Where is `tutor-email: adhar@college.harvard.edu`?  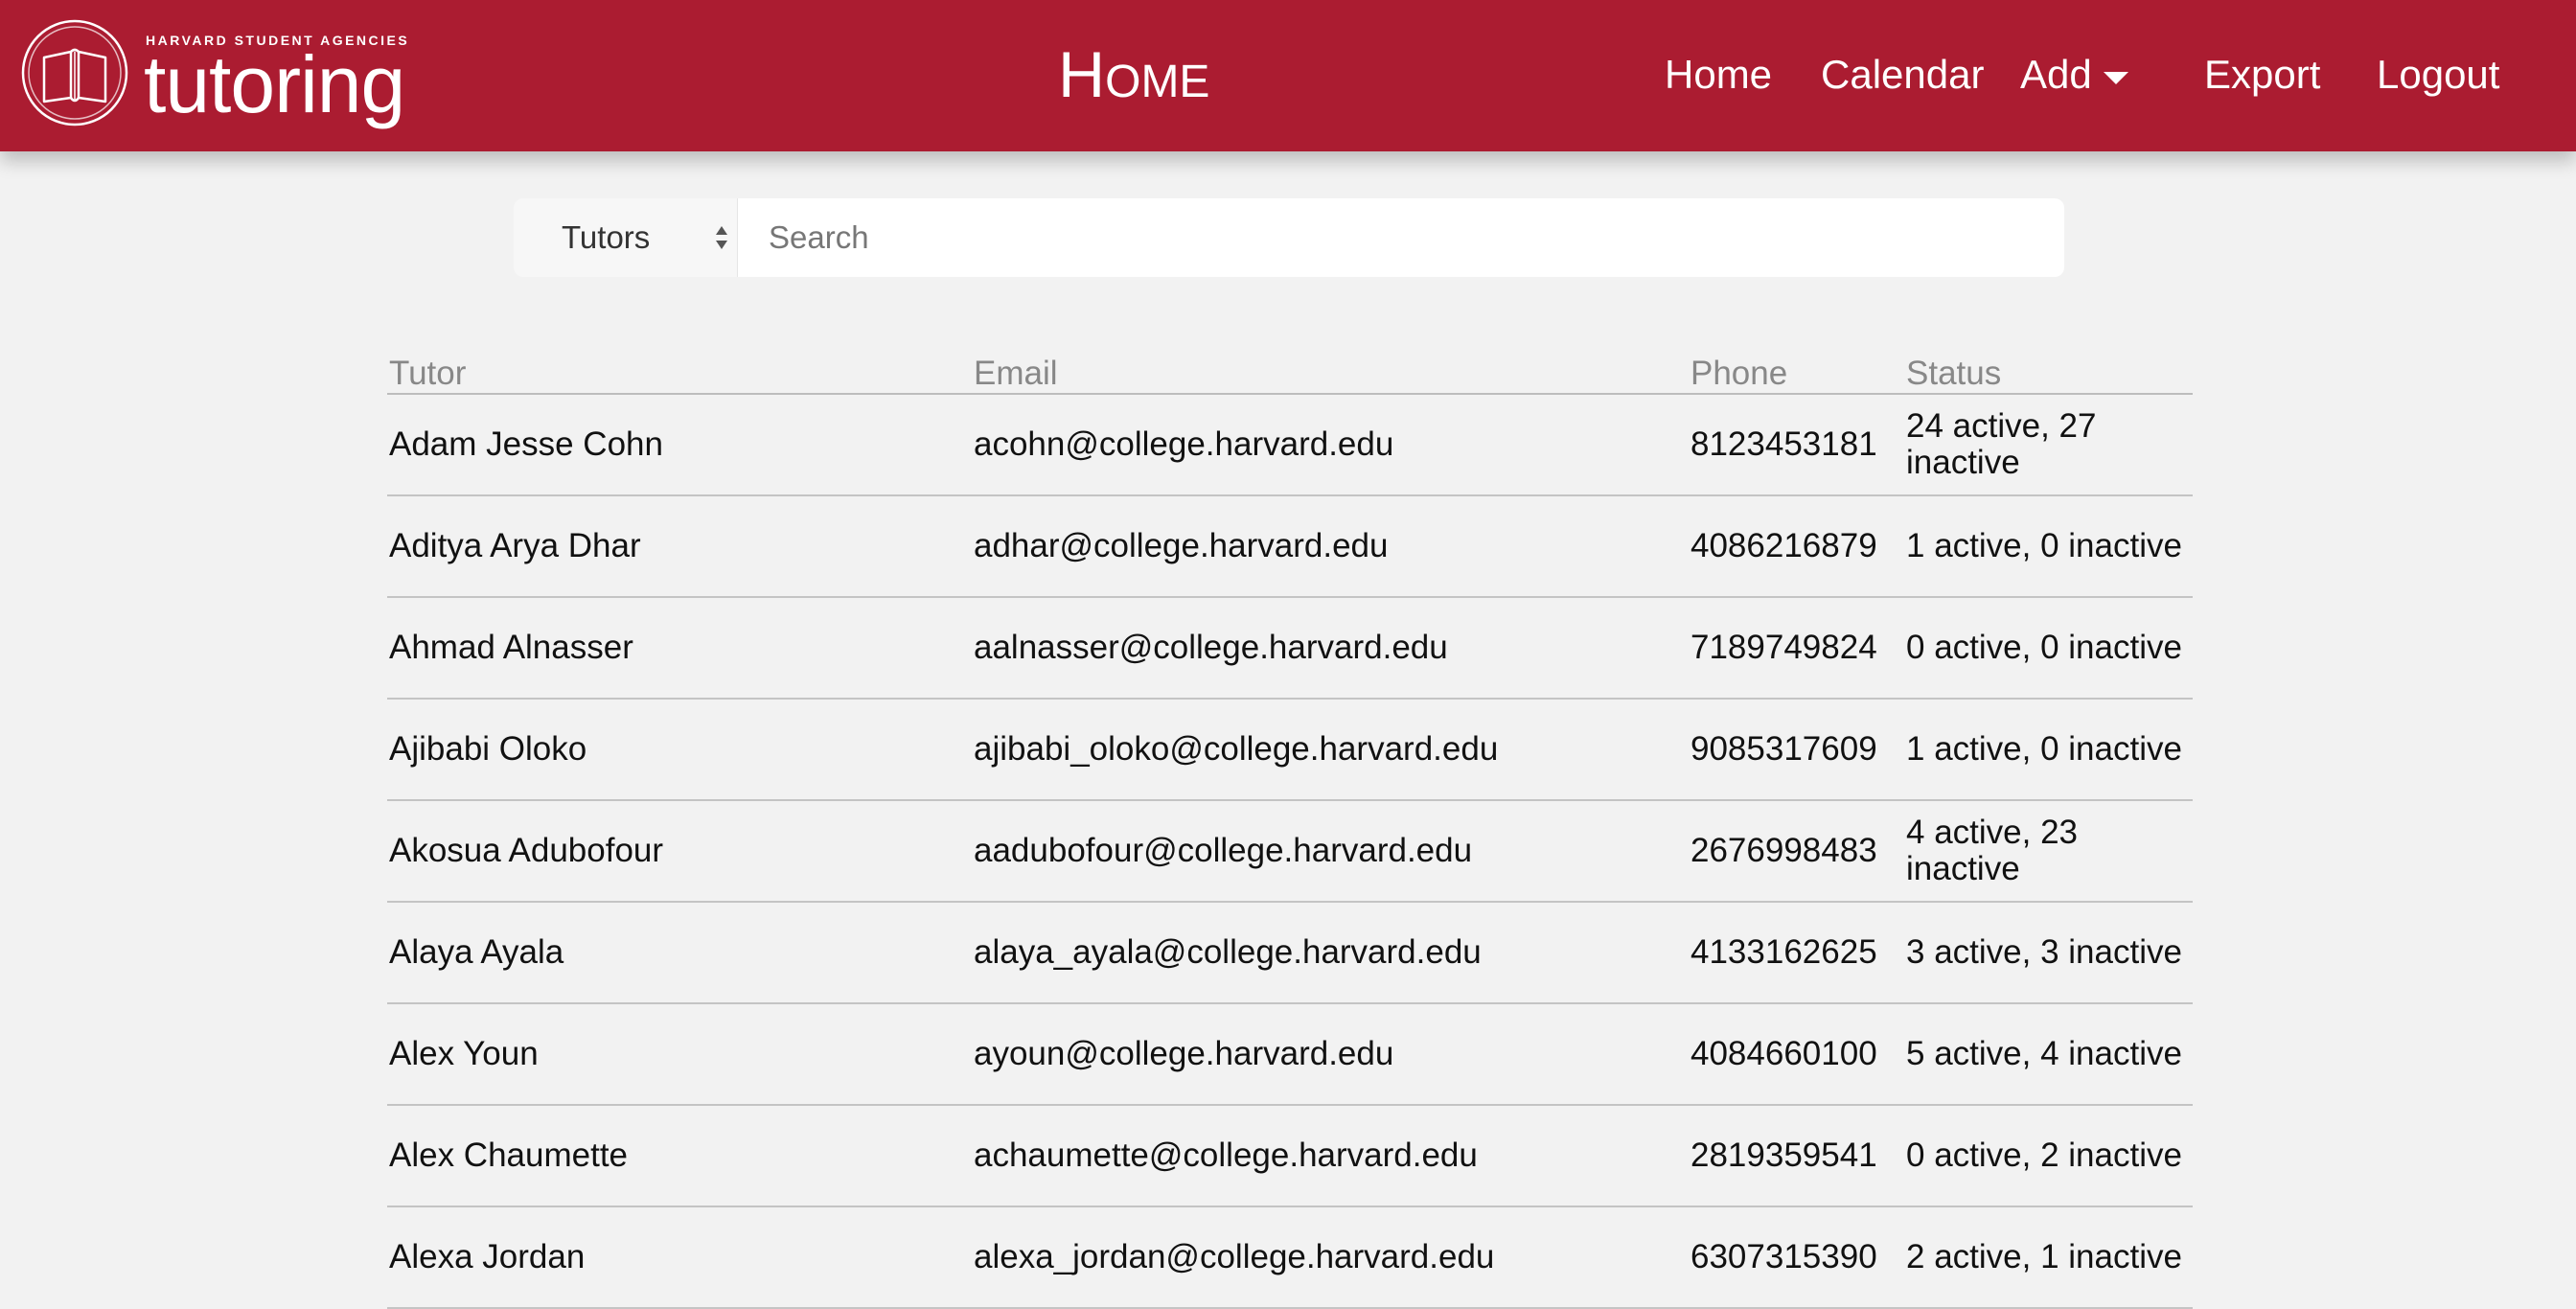
tutor-email: adhar@college.harvard.edu is located at coordinates (1330, 546).